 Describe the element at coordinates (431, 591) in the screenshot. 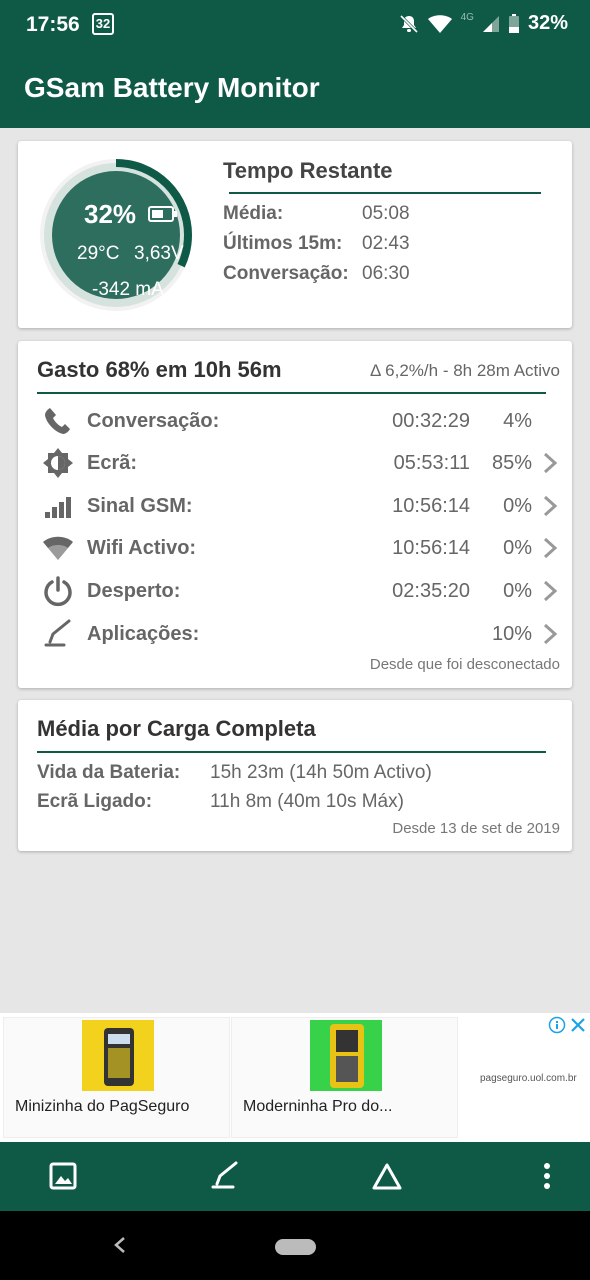

I see `usage-time: 02:35:20` at that location.